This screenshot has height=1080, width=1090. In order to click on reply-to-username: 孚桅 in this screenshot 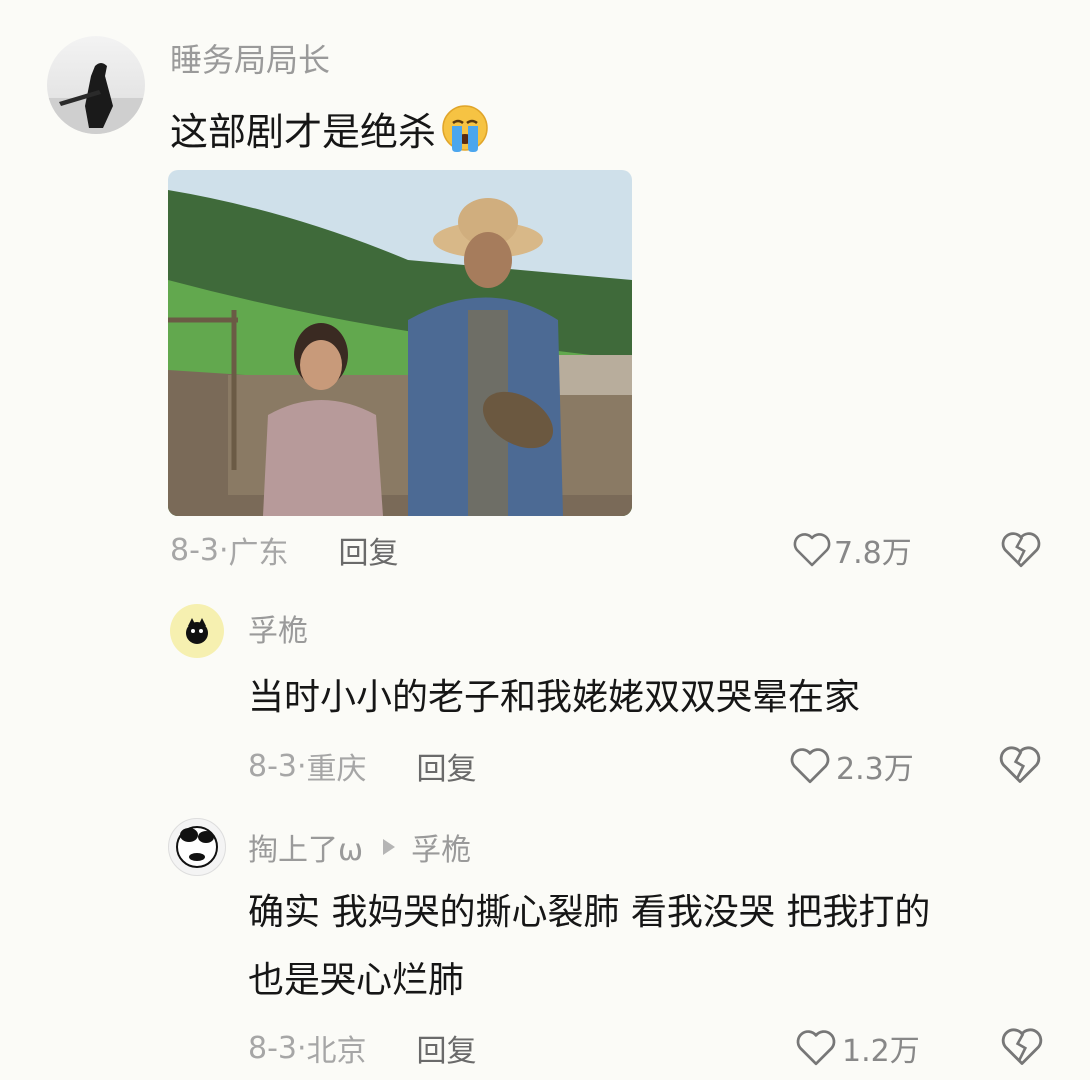, I will do `click(441, 847)`.